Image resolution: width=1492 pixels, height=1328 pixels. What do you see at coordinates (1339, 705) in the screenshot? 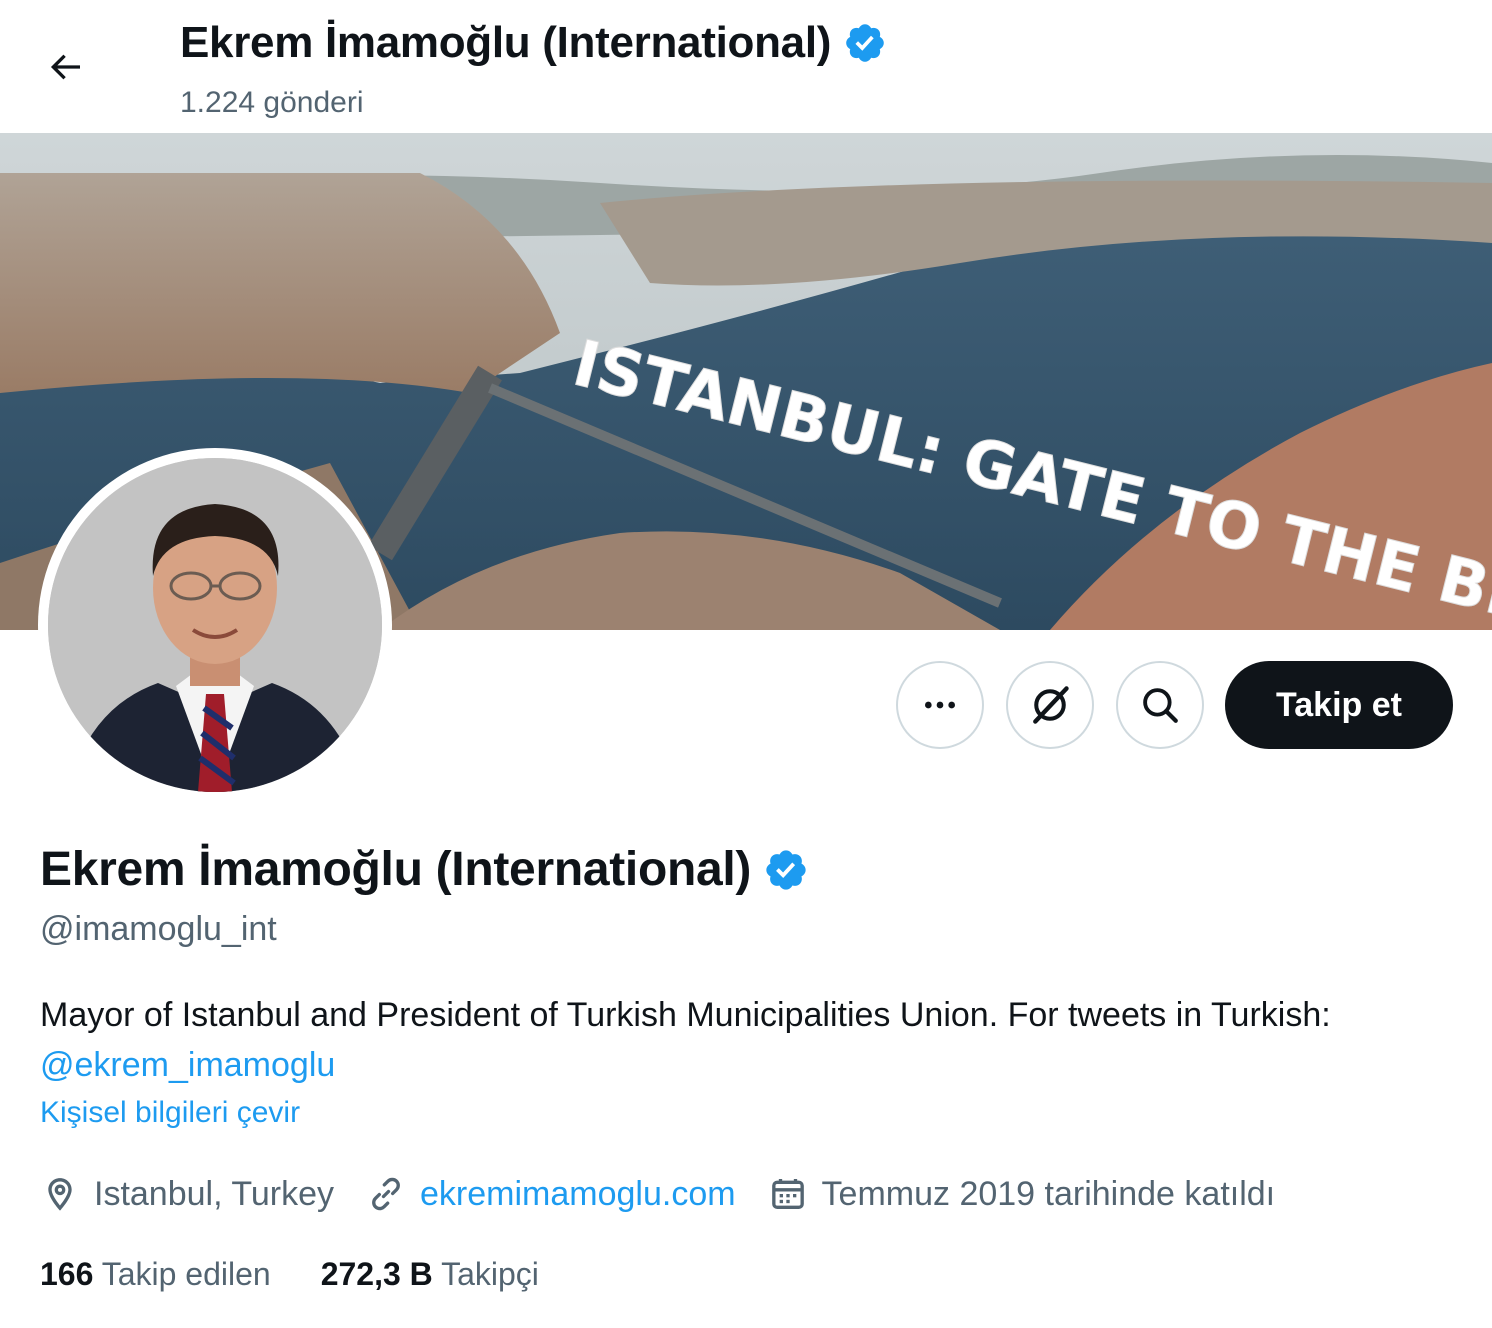
I see `follow-button: Takip et` at bounding box center [1339, 705].